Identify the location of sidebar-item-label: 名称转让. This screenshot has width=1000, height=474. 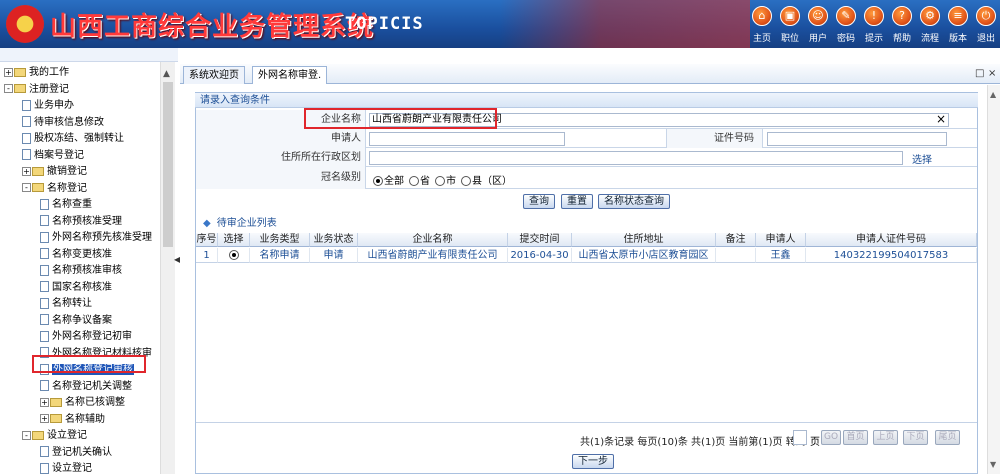
(72, 303).